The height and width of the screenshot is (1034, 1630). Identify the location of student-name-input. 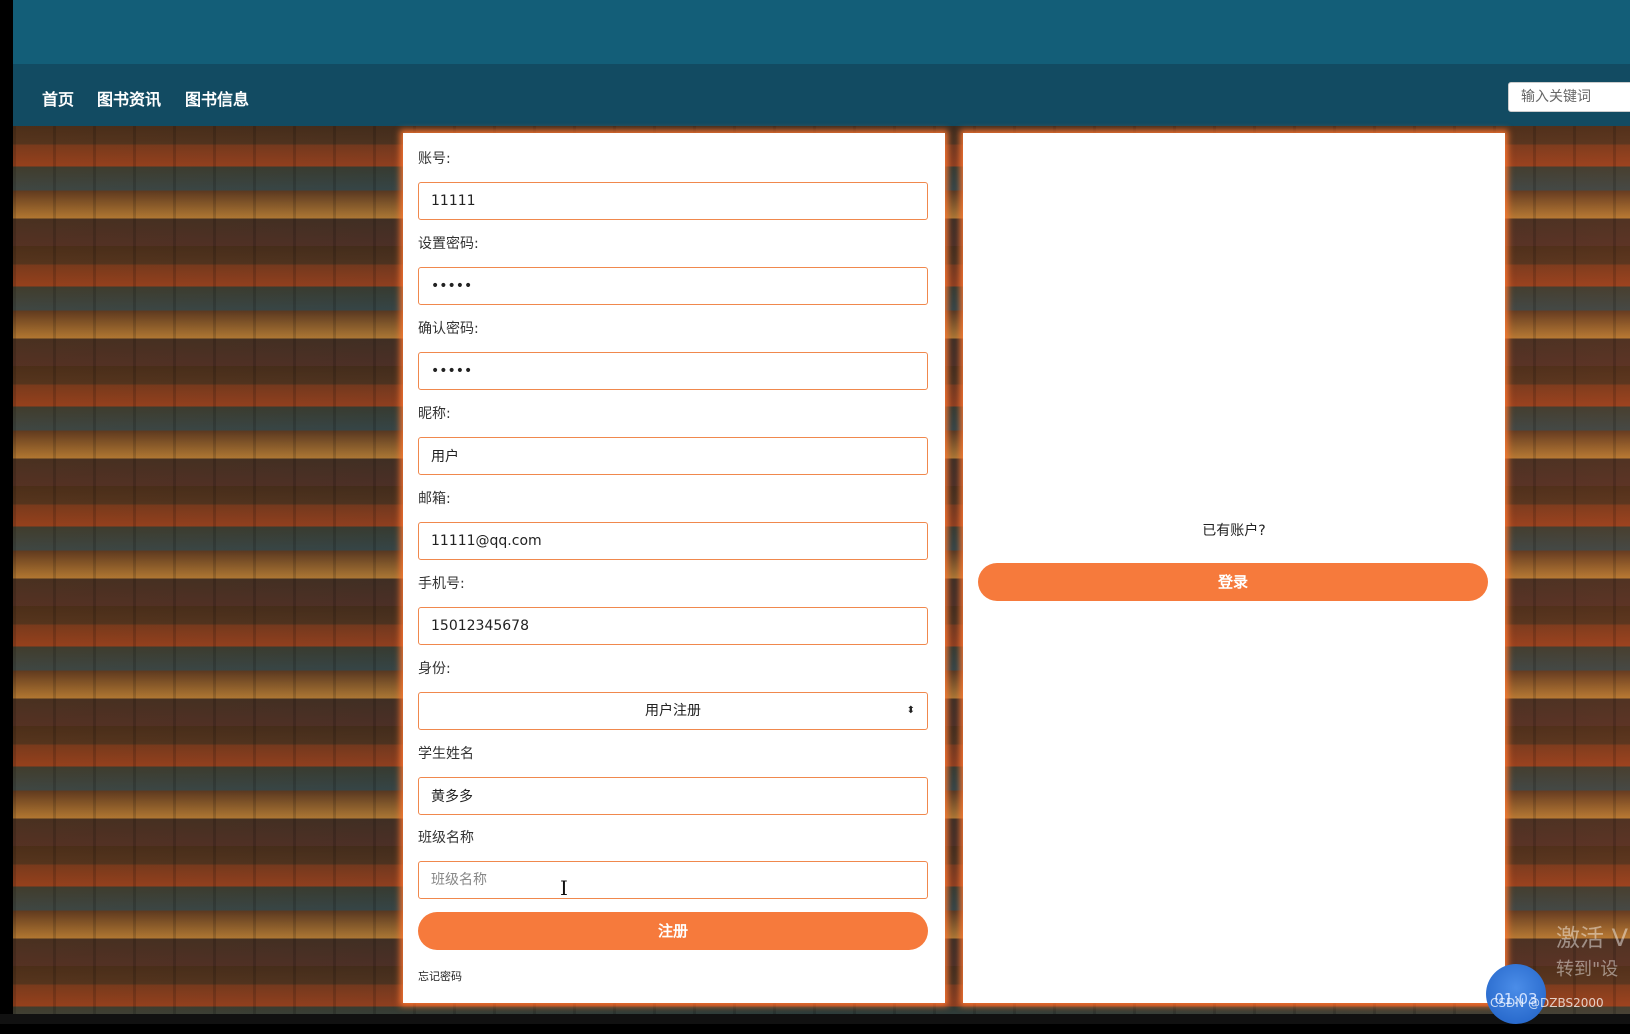
(673, 796).